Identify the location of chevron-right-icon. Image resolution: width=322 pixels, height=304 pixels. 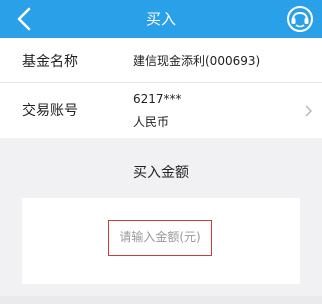
(308, 111).